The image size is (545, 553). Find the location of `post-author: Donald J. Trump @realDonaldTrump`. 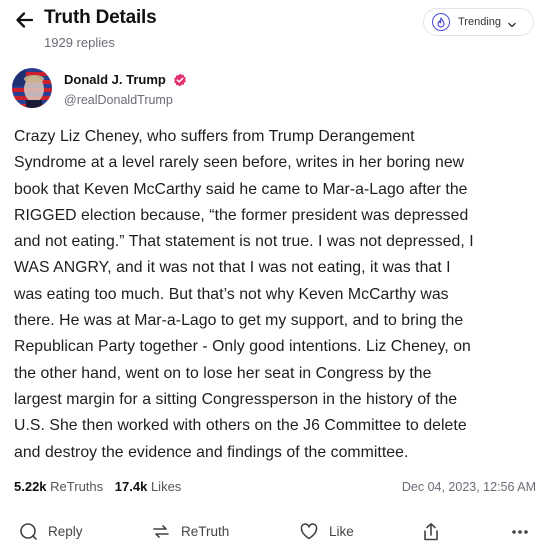

post-author: Donald J. Trump @realDonaldTrump is located at coordinates (272, 90).